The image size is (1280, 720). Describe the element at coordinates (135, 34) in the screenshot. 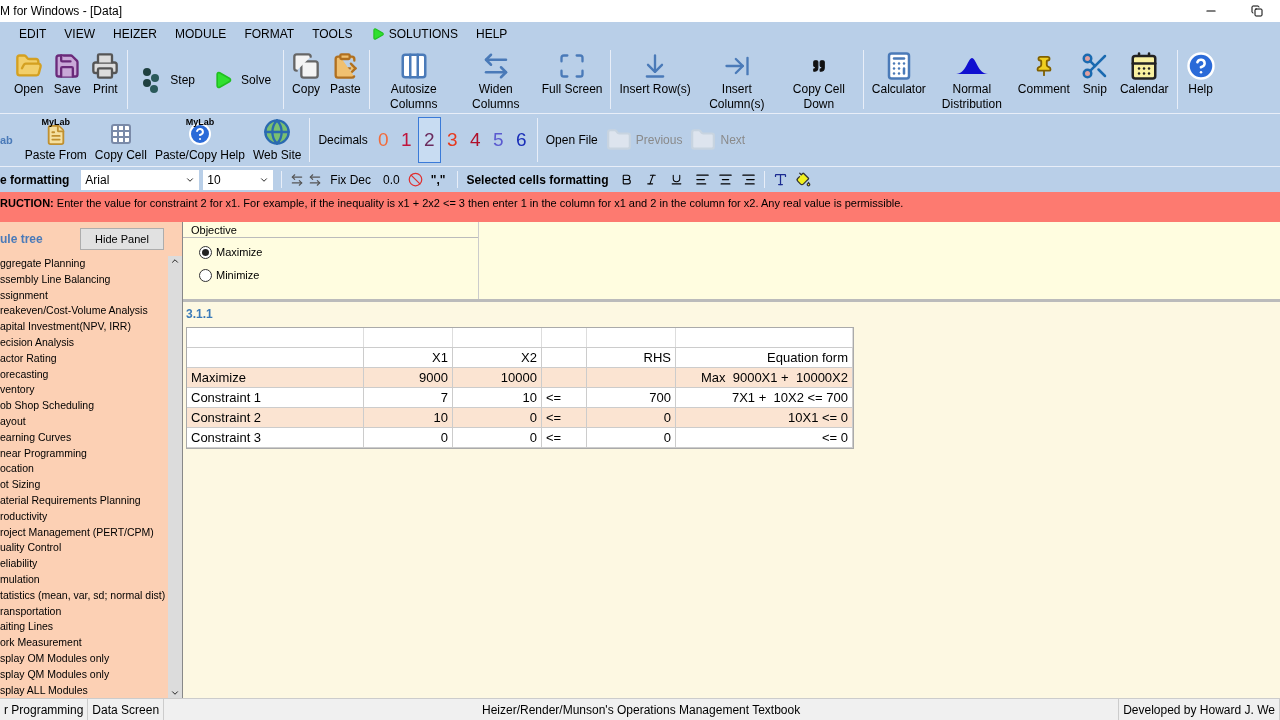

I see `menu-item: HEIZER` at that location.